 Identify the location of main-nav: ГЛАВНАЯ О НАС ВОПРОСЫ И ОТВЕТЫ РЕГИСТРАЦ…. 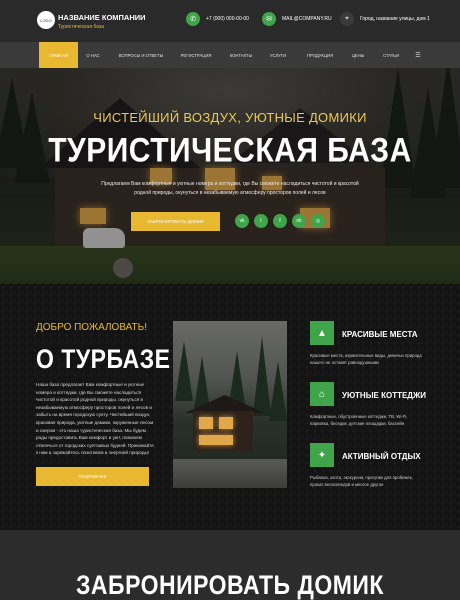
(230, 55).